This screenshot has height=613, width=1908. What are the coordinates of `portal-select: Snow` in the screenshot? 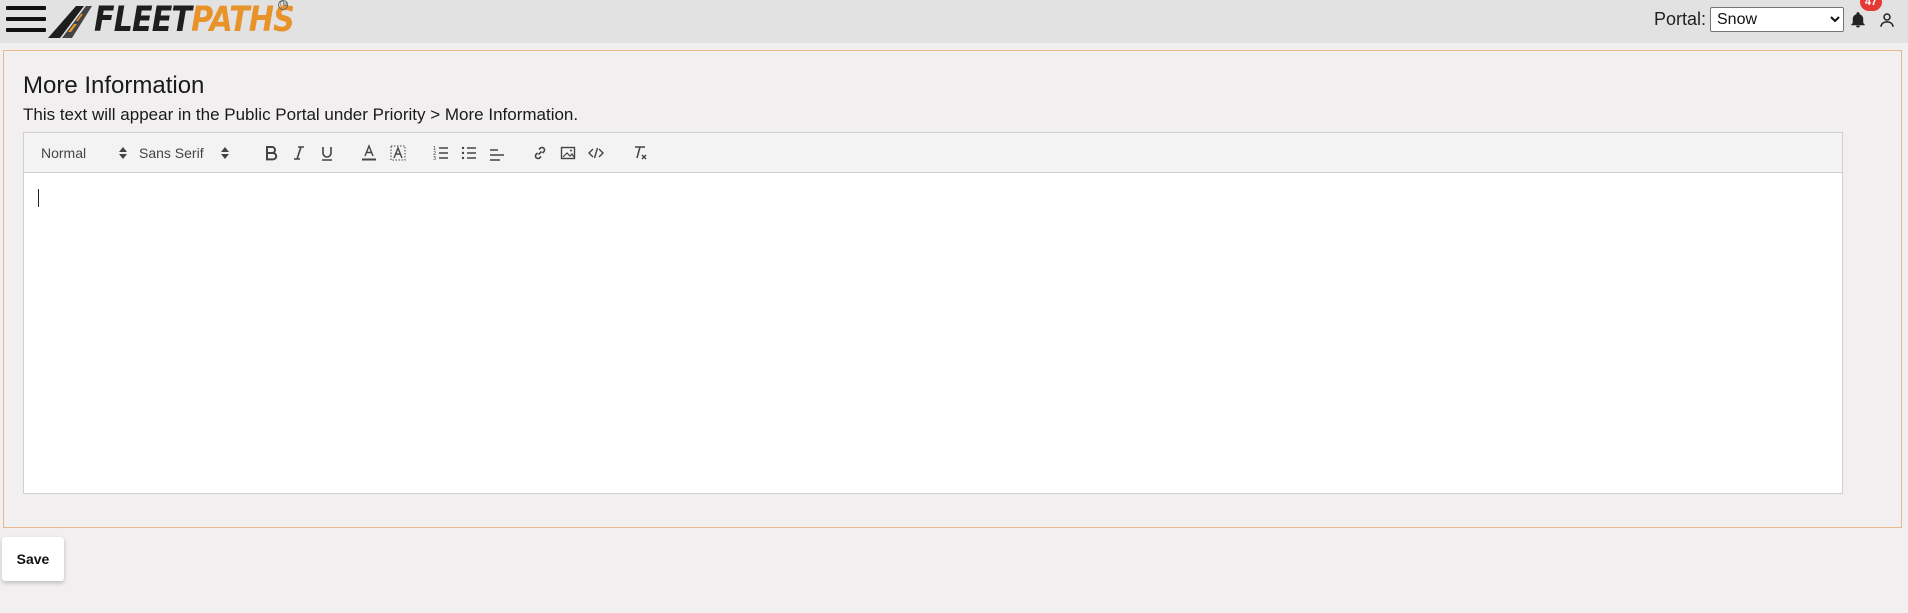 It's located at (1777, 19).